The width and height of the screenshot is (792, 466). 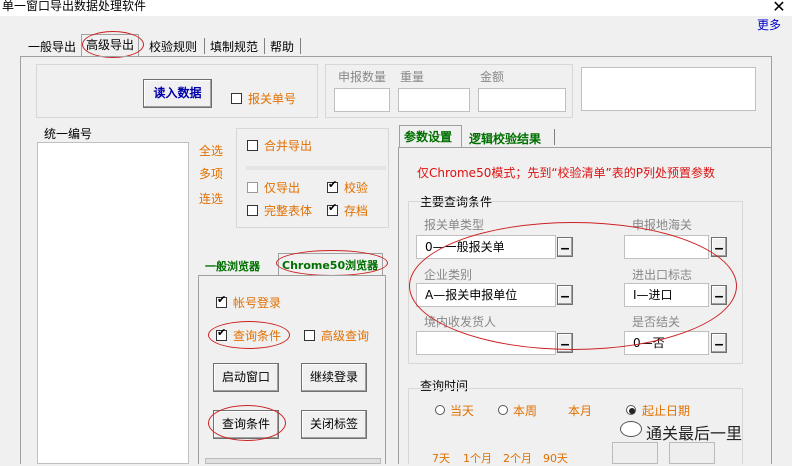 What do you see at coordinates (288, 146) in the screenshot?
I see `merge-export-label: 合并导出` at bounding box center [288, 146].